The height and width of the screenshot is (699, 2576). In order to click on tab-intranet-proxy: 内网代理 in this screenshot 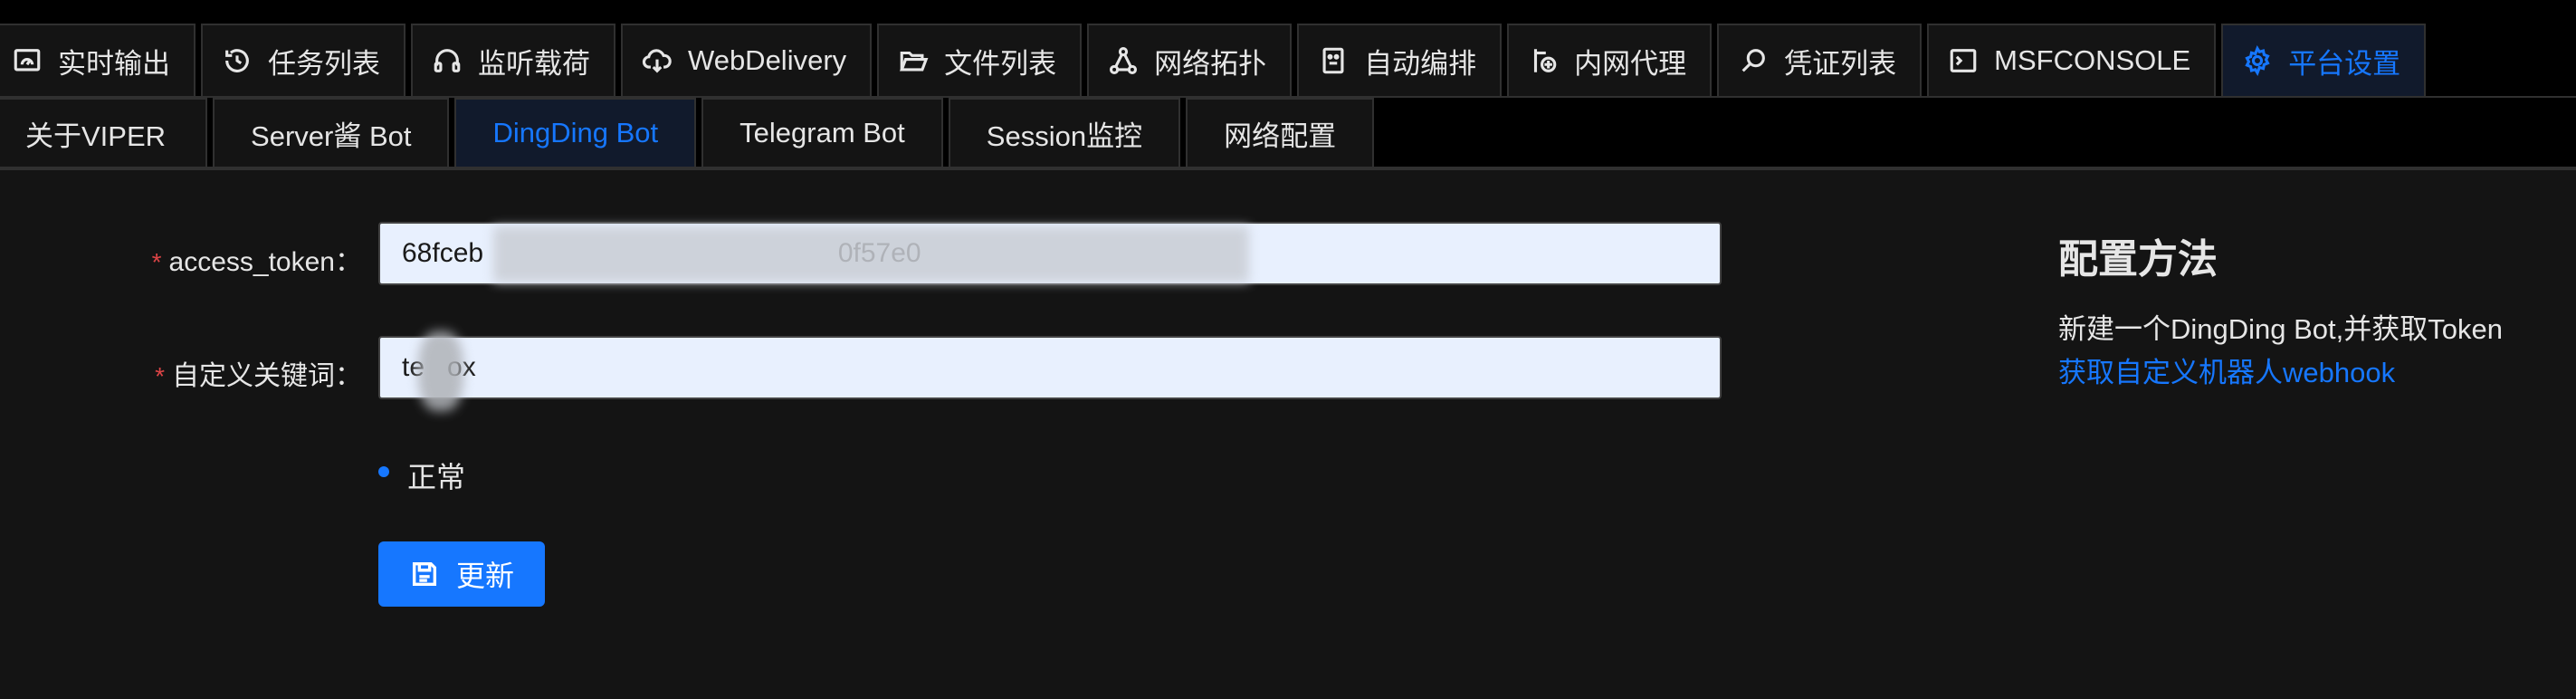, I will do `click(1610, 60)`.